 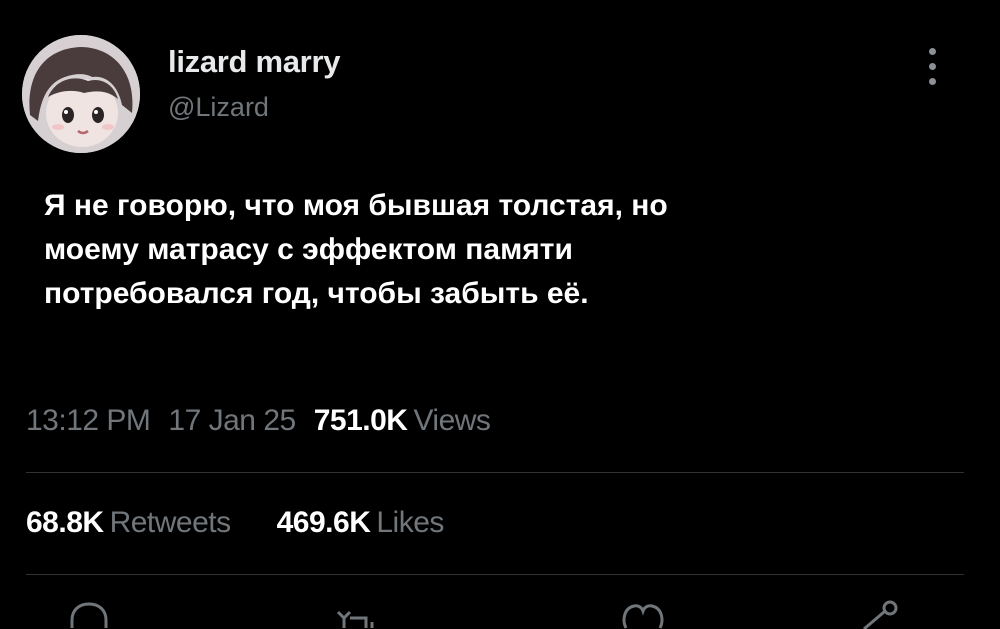 What do you see at coordinates (232, 420) in the screenshot?
I see `tweet-date: 17 Jan 25` at bounding box center [232, 420].